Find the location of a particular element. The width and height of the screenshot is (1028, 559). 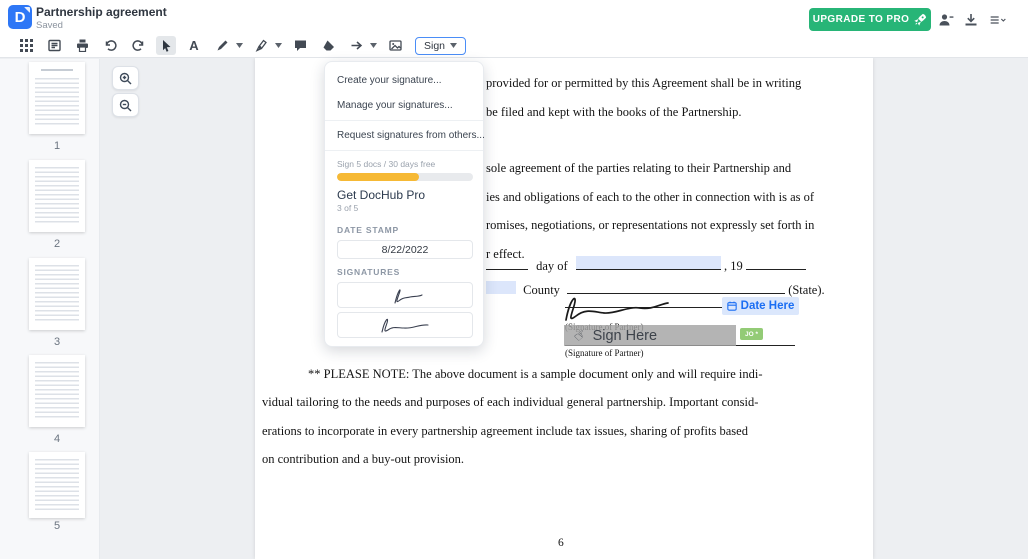

logo-fold-decoration is located at coordinates (27, 10).